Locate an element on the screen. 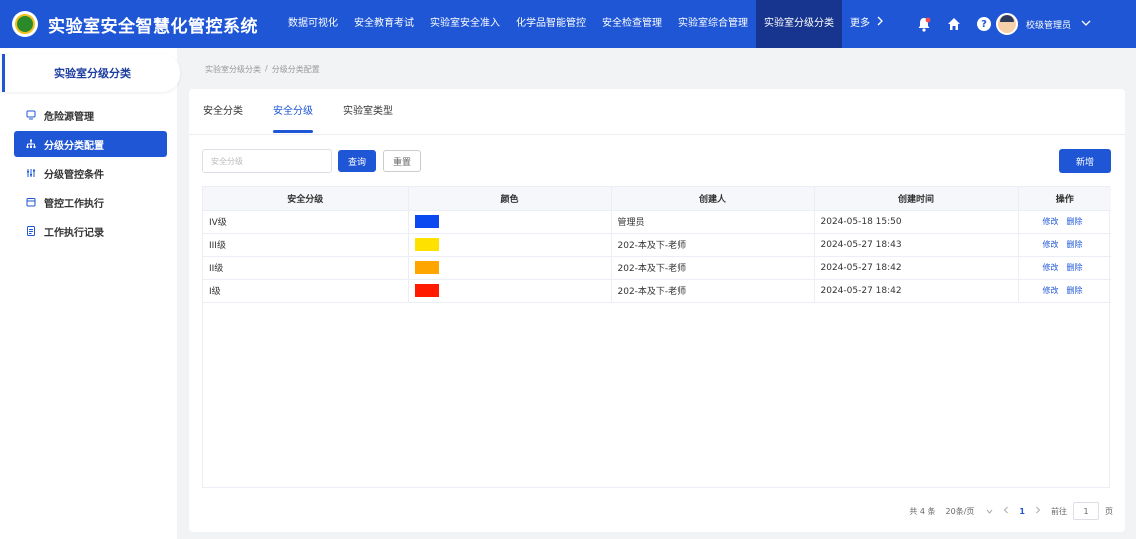  search-toolbar: 查询 重置 is located at coordinates (312, 161).